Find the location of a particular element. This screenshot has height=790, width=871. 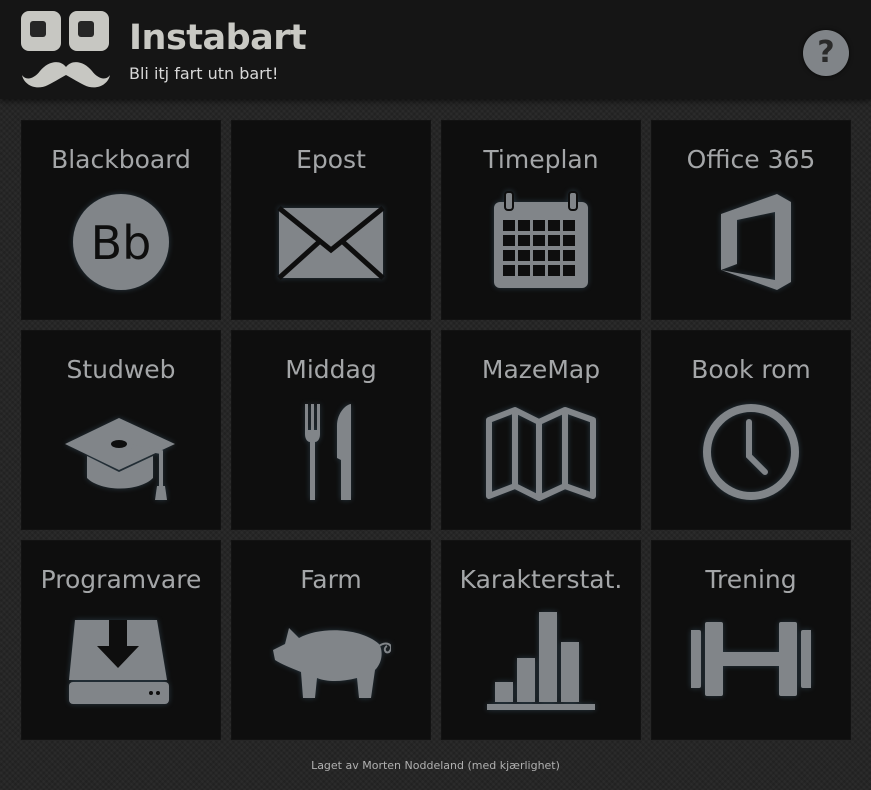

fork-knife-icon is located at coordinates (331, 455).